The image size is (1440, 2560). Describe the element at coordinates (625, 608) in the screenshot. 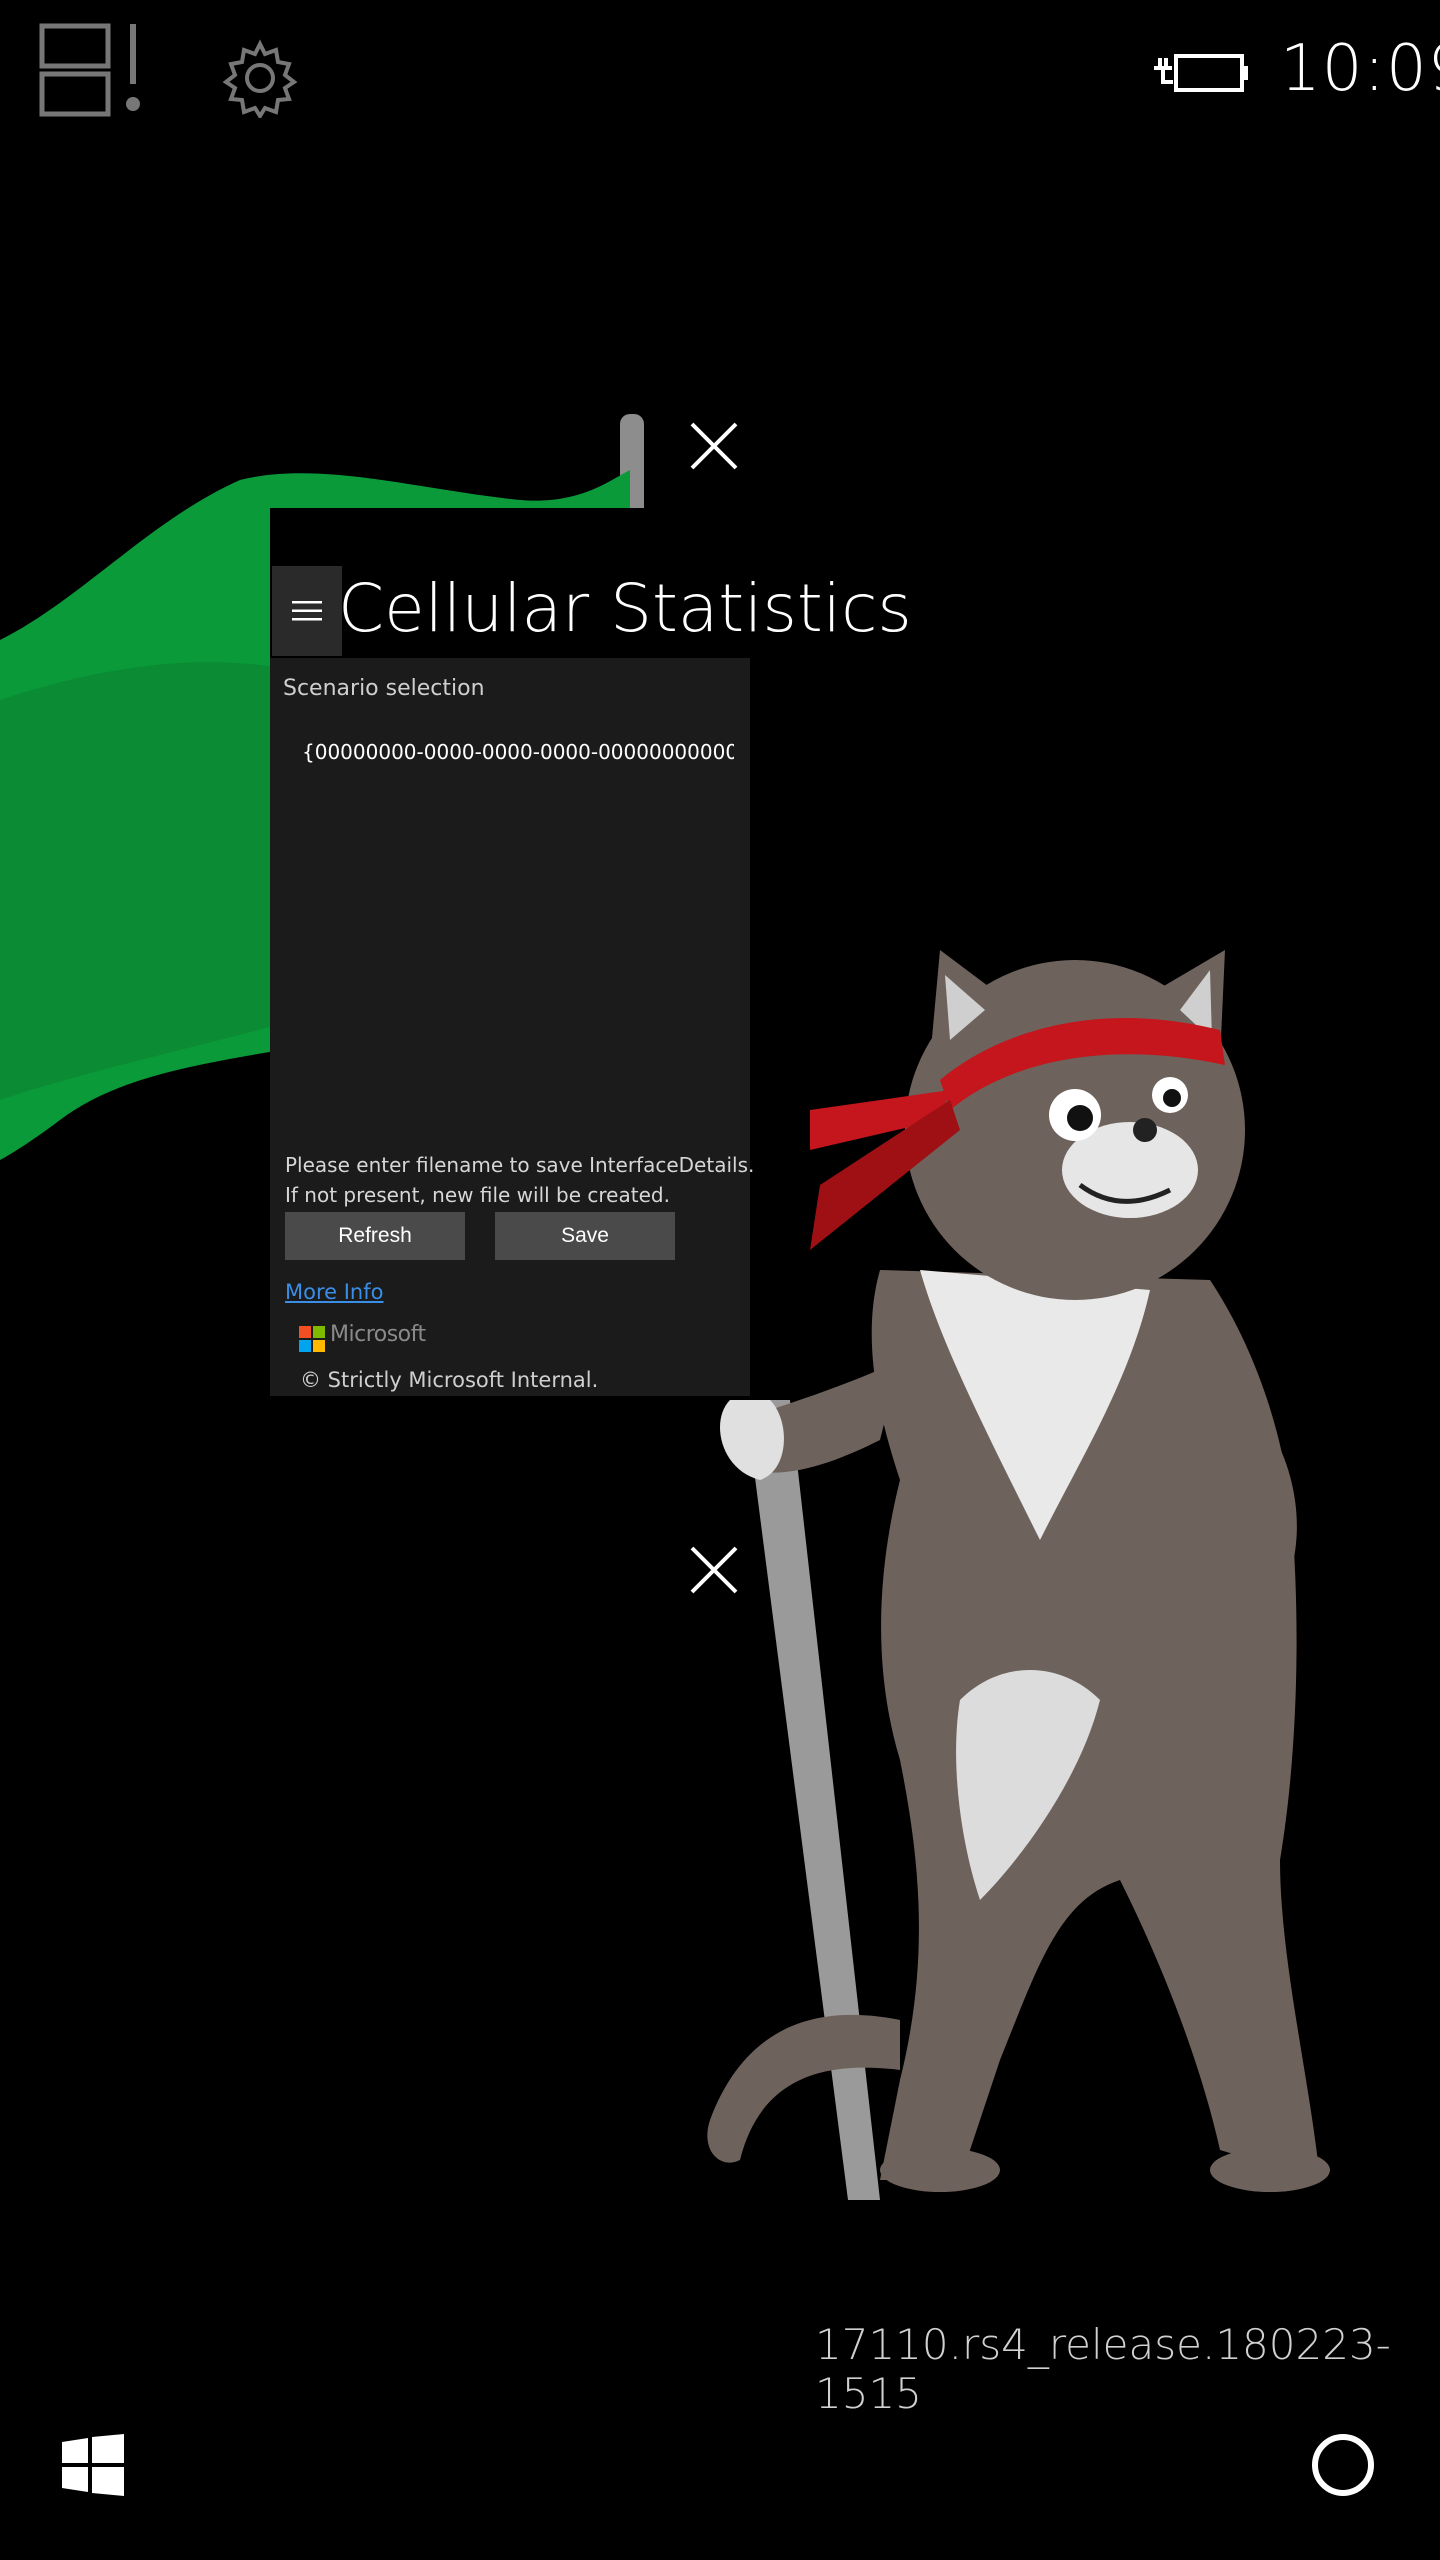

I see `page-title: Cellular Statistics` at that location.